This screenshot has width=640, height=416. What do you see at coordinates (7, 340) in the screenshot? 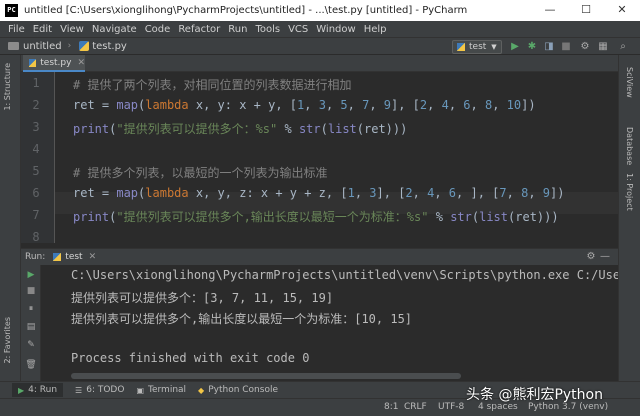
I see `favorites-tool-tab: 2: Favorites` at bounding box center [7, 340].